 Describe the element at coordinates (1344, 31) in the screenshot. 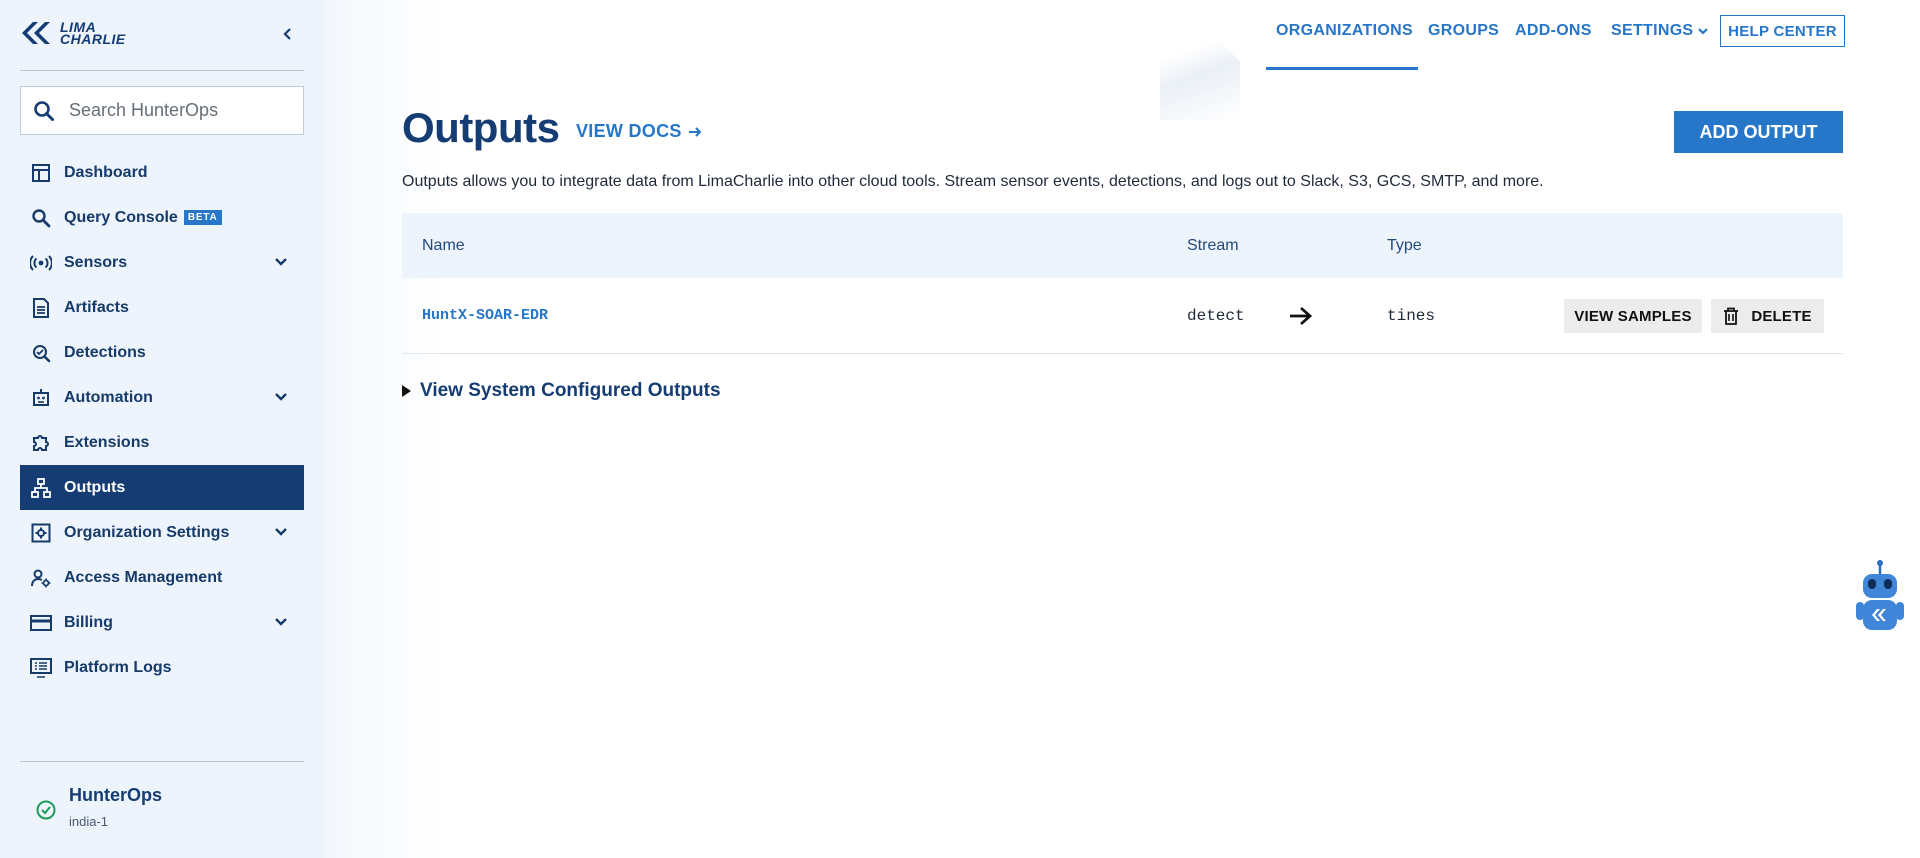

I see `nav-organizations: ORGANIZATIONS` at that location.